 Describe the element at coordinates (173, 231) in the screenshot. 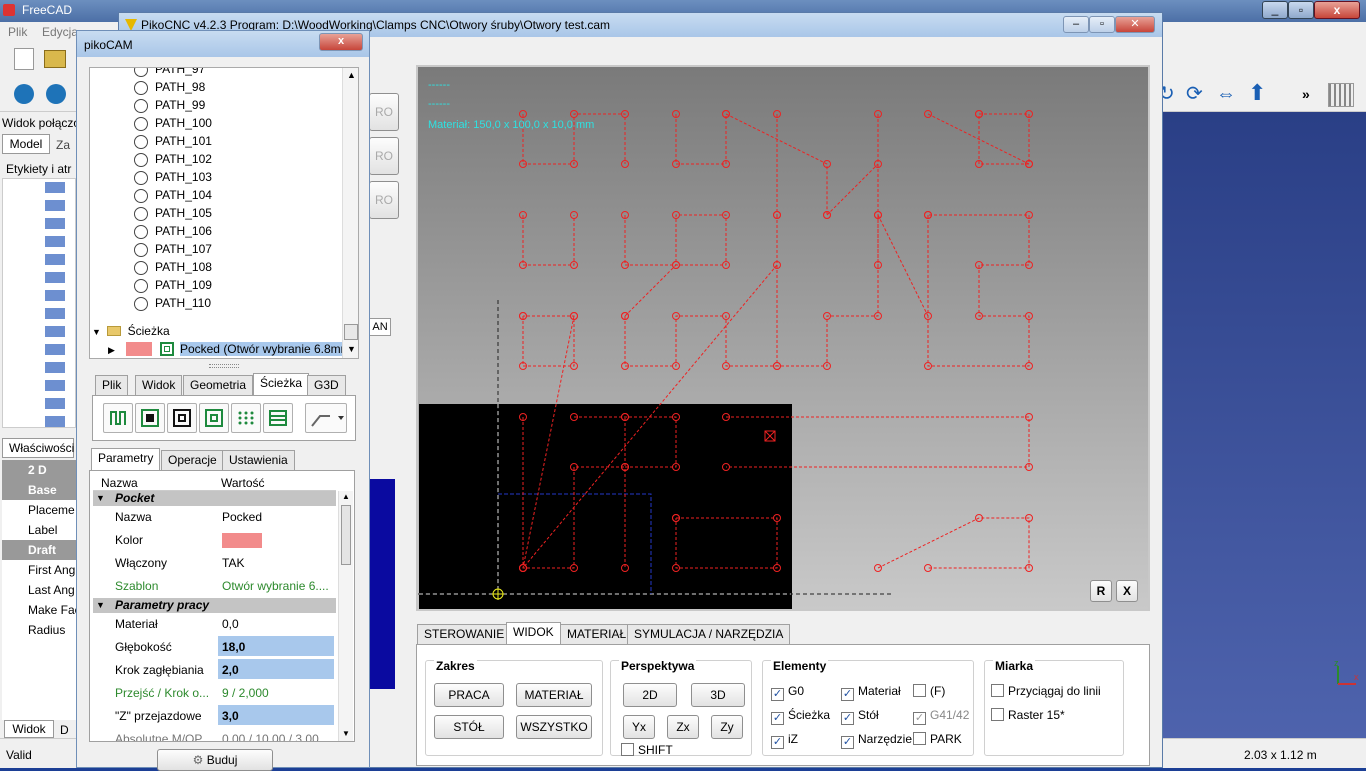

I see `tree-item-path: PATH_106` at that location.